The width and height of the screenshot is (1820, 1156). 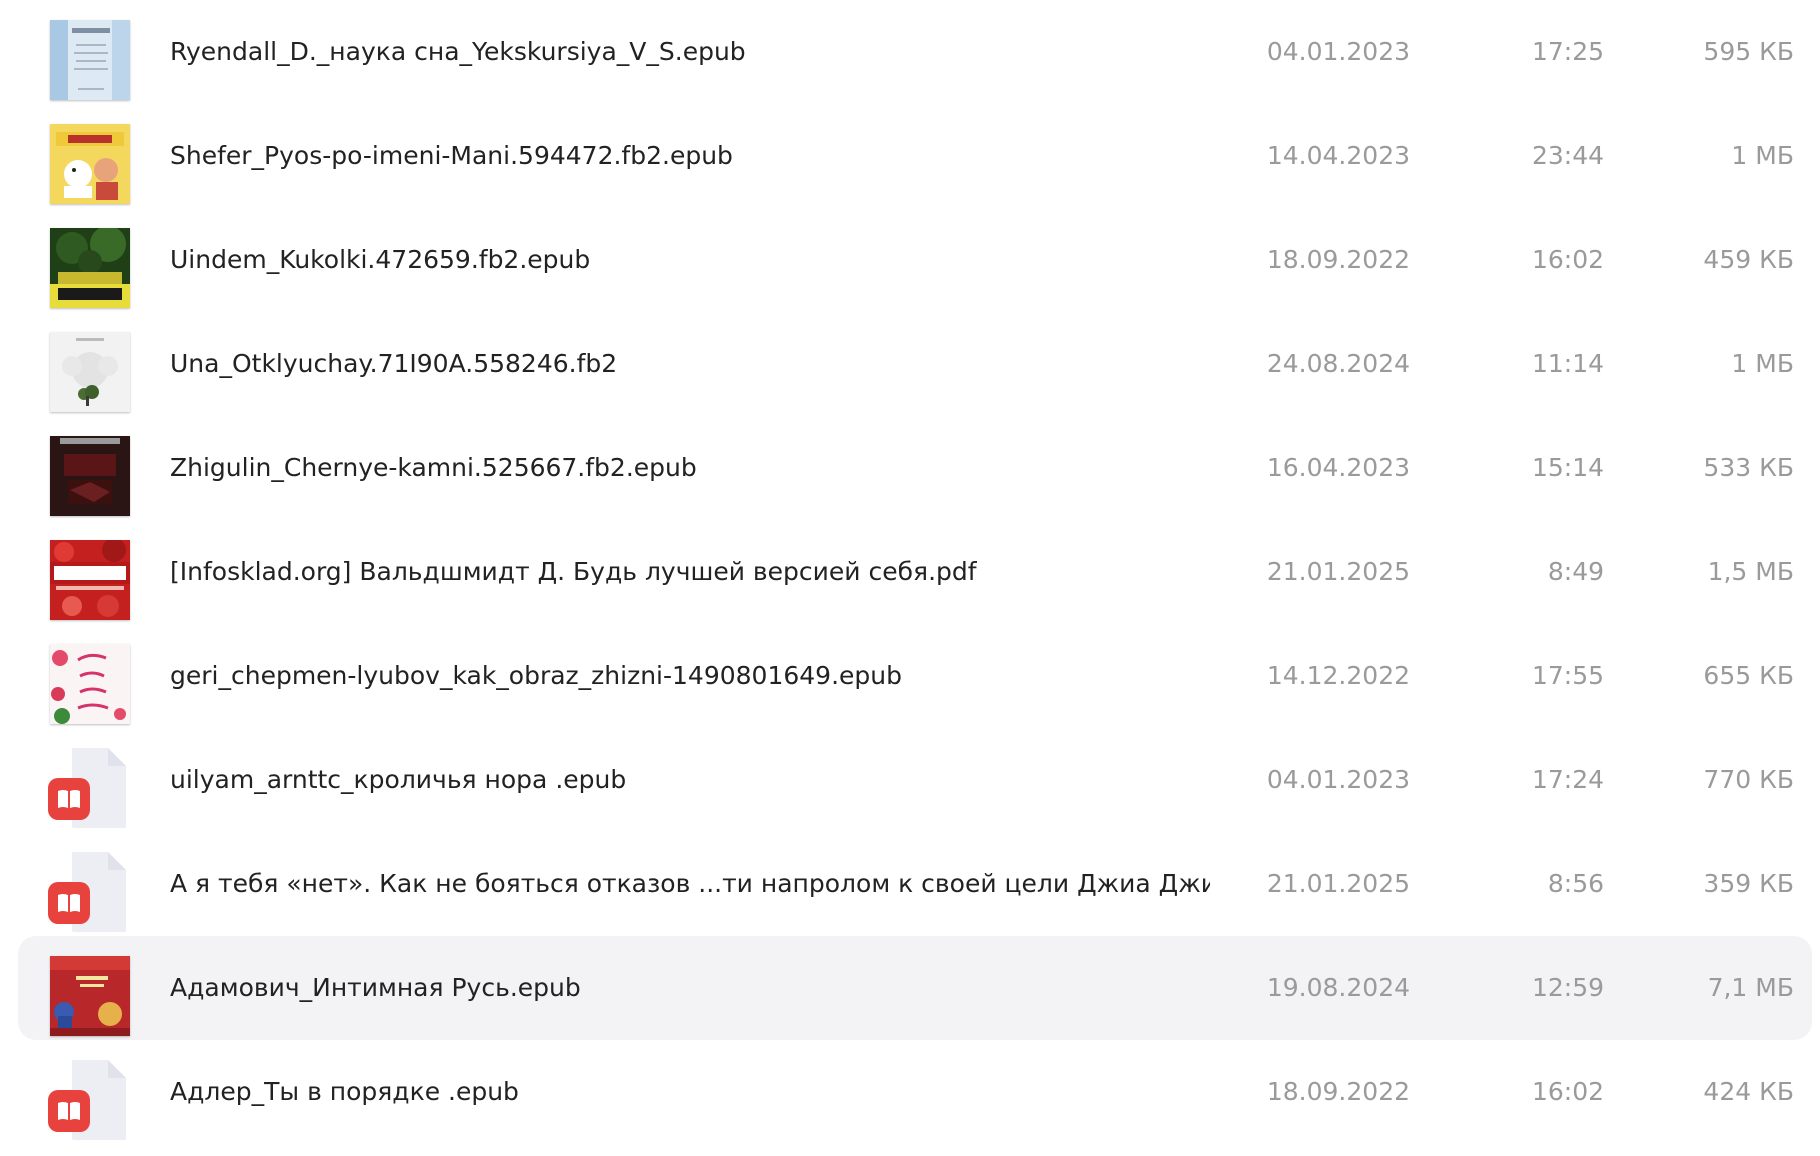 I want to click on file-size: 1,5 МБ, so click(x=1750, y=571).